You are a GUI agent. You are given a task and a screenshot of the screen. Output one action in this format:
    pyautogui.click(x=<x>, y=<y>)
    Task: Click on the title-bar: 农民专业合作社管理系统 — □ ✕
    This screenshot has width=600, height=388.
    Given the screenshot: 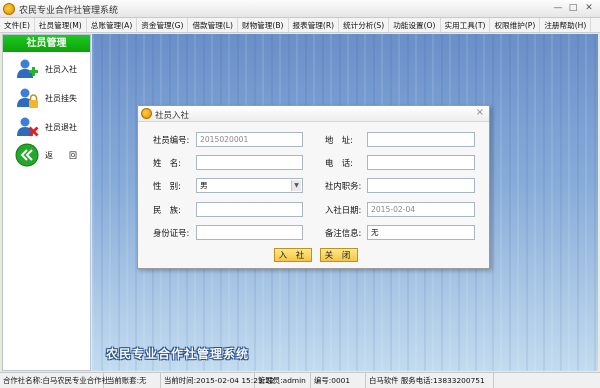 What is the action you would take?
    pyautogui.click(x=300, y=9)
    